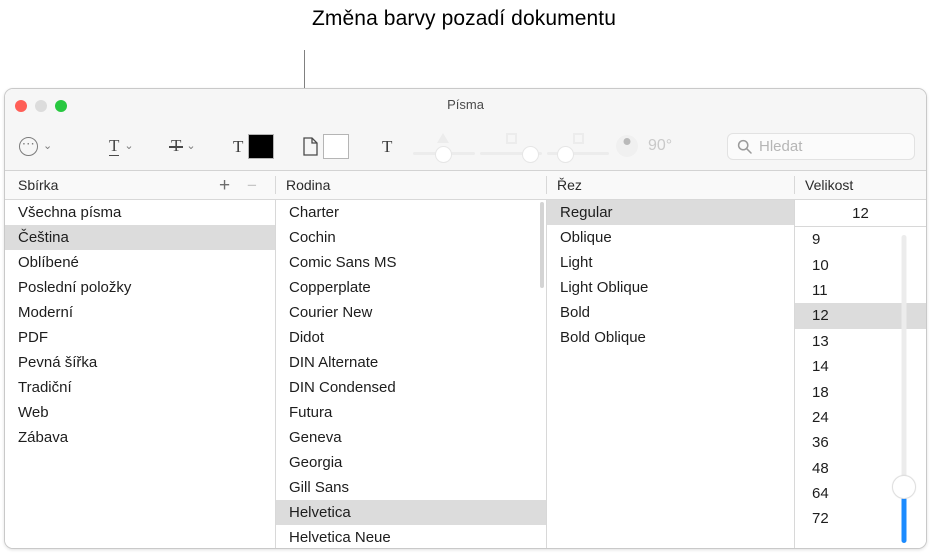 The image size is (931, 553). What do you see at coordinates (75, 287) in the screenshot?
I see `collection-label: Poslední položky` at bounding box center [75, 287].